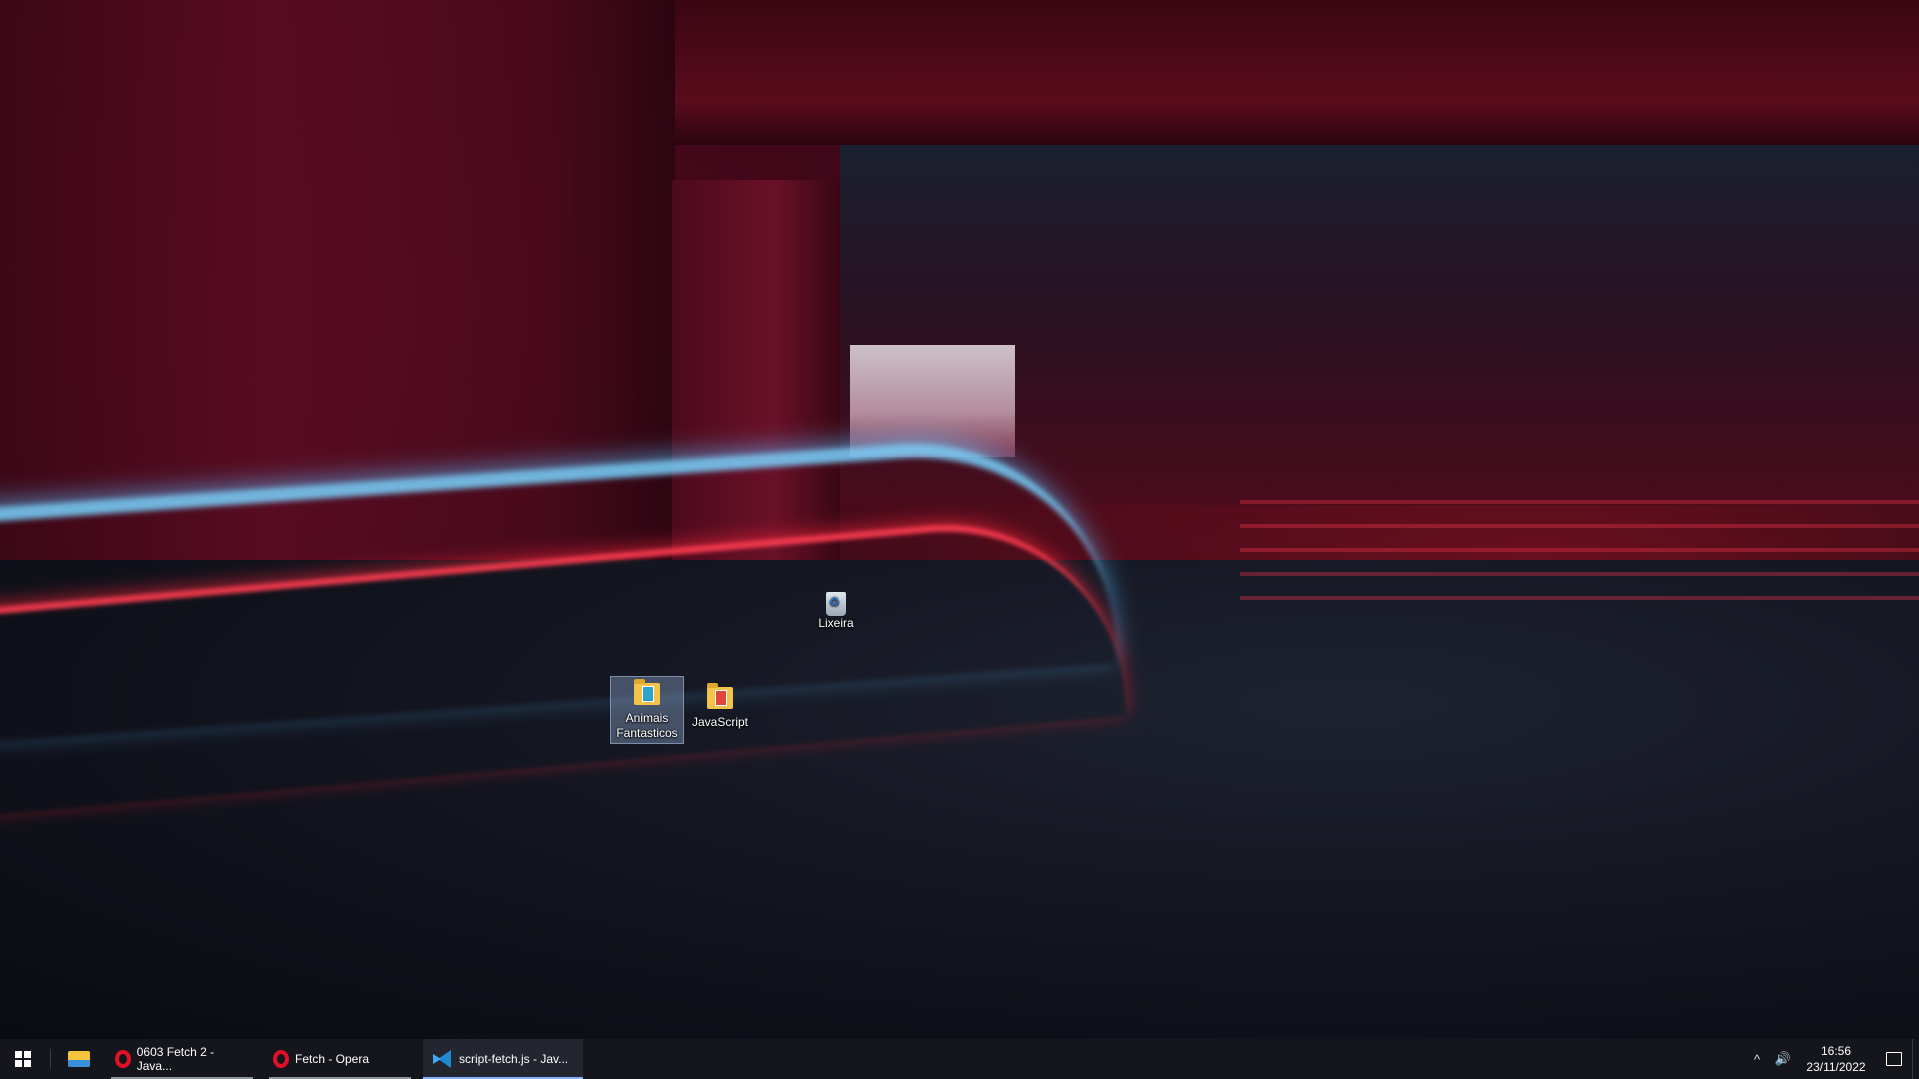 The width and height of the screenshot is (1919, 1079). I want to click on speaker-icon: 🔊, so click(1783, 1058).